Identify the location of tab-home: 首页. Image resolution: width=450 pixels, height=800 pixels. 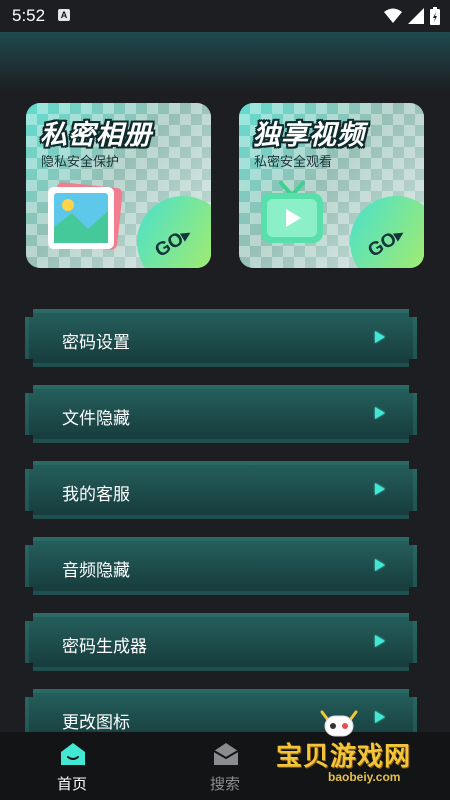
(72, 766).